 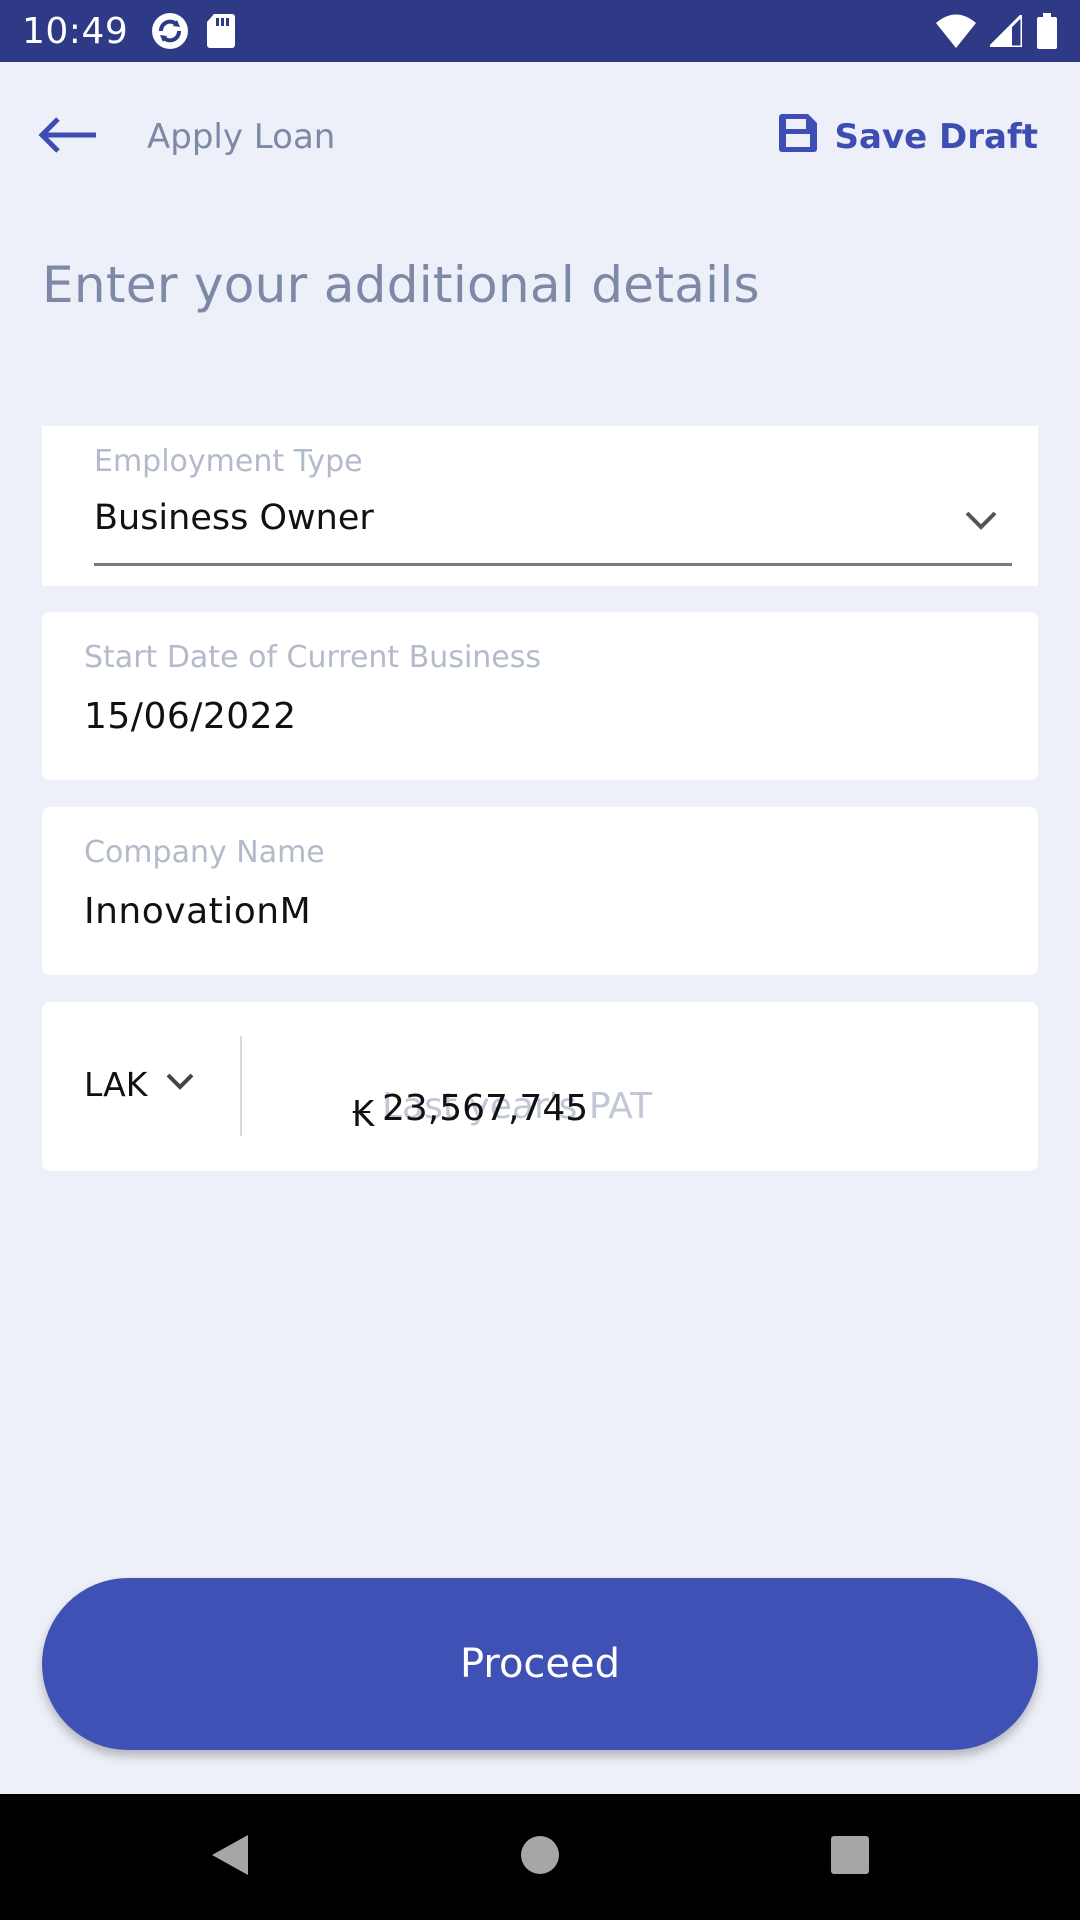 What do you see at coordinates (204, 852) in the screenshot?
I see `company-name-label: Company Name` at bounding box center [204, 852].